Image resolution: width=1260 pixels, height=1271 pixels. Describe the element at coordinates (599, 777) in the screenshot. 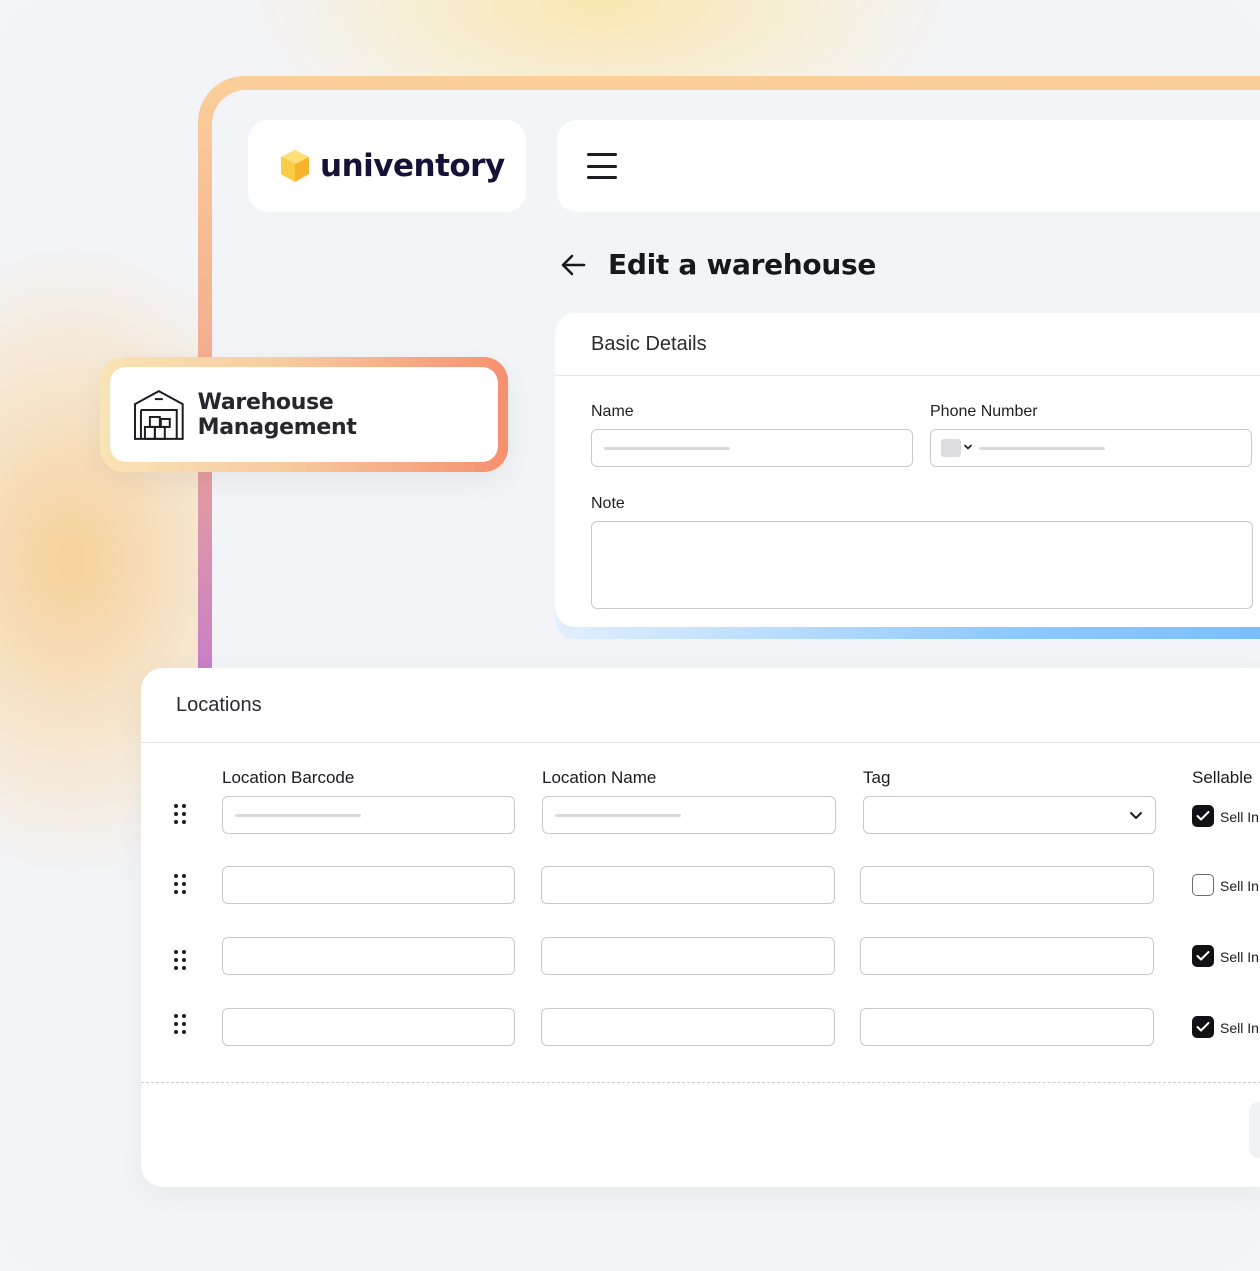

I see `column-location-name: Location Name` at that location.